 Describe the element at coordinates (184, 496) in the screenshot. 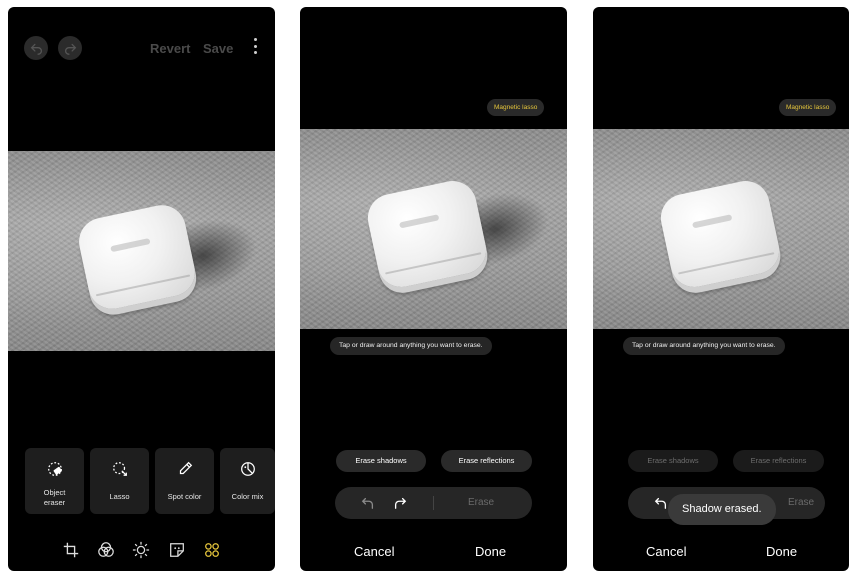

I see `tool-label: Spot color` at that location.